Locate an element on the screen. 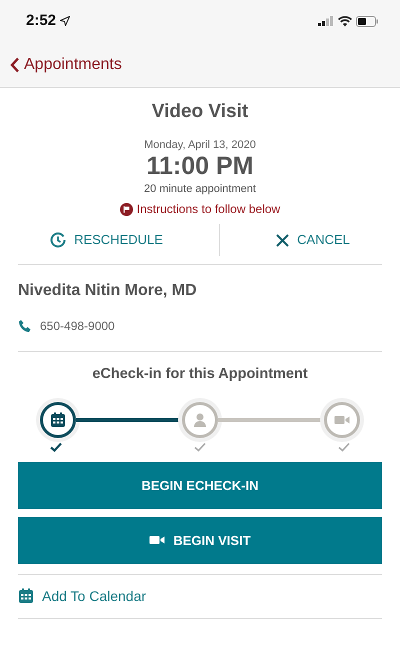 The image size is (400, 654). provider-name: Nivedita Nitin More, MD is located at coordinates (108, 291).